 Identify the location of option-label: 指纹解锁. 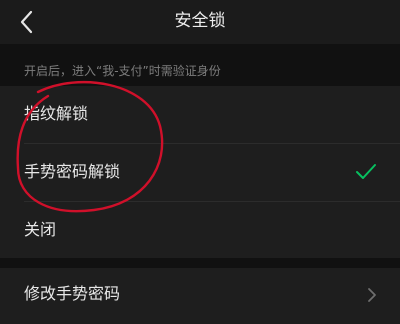
(56, 113).